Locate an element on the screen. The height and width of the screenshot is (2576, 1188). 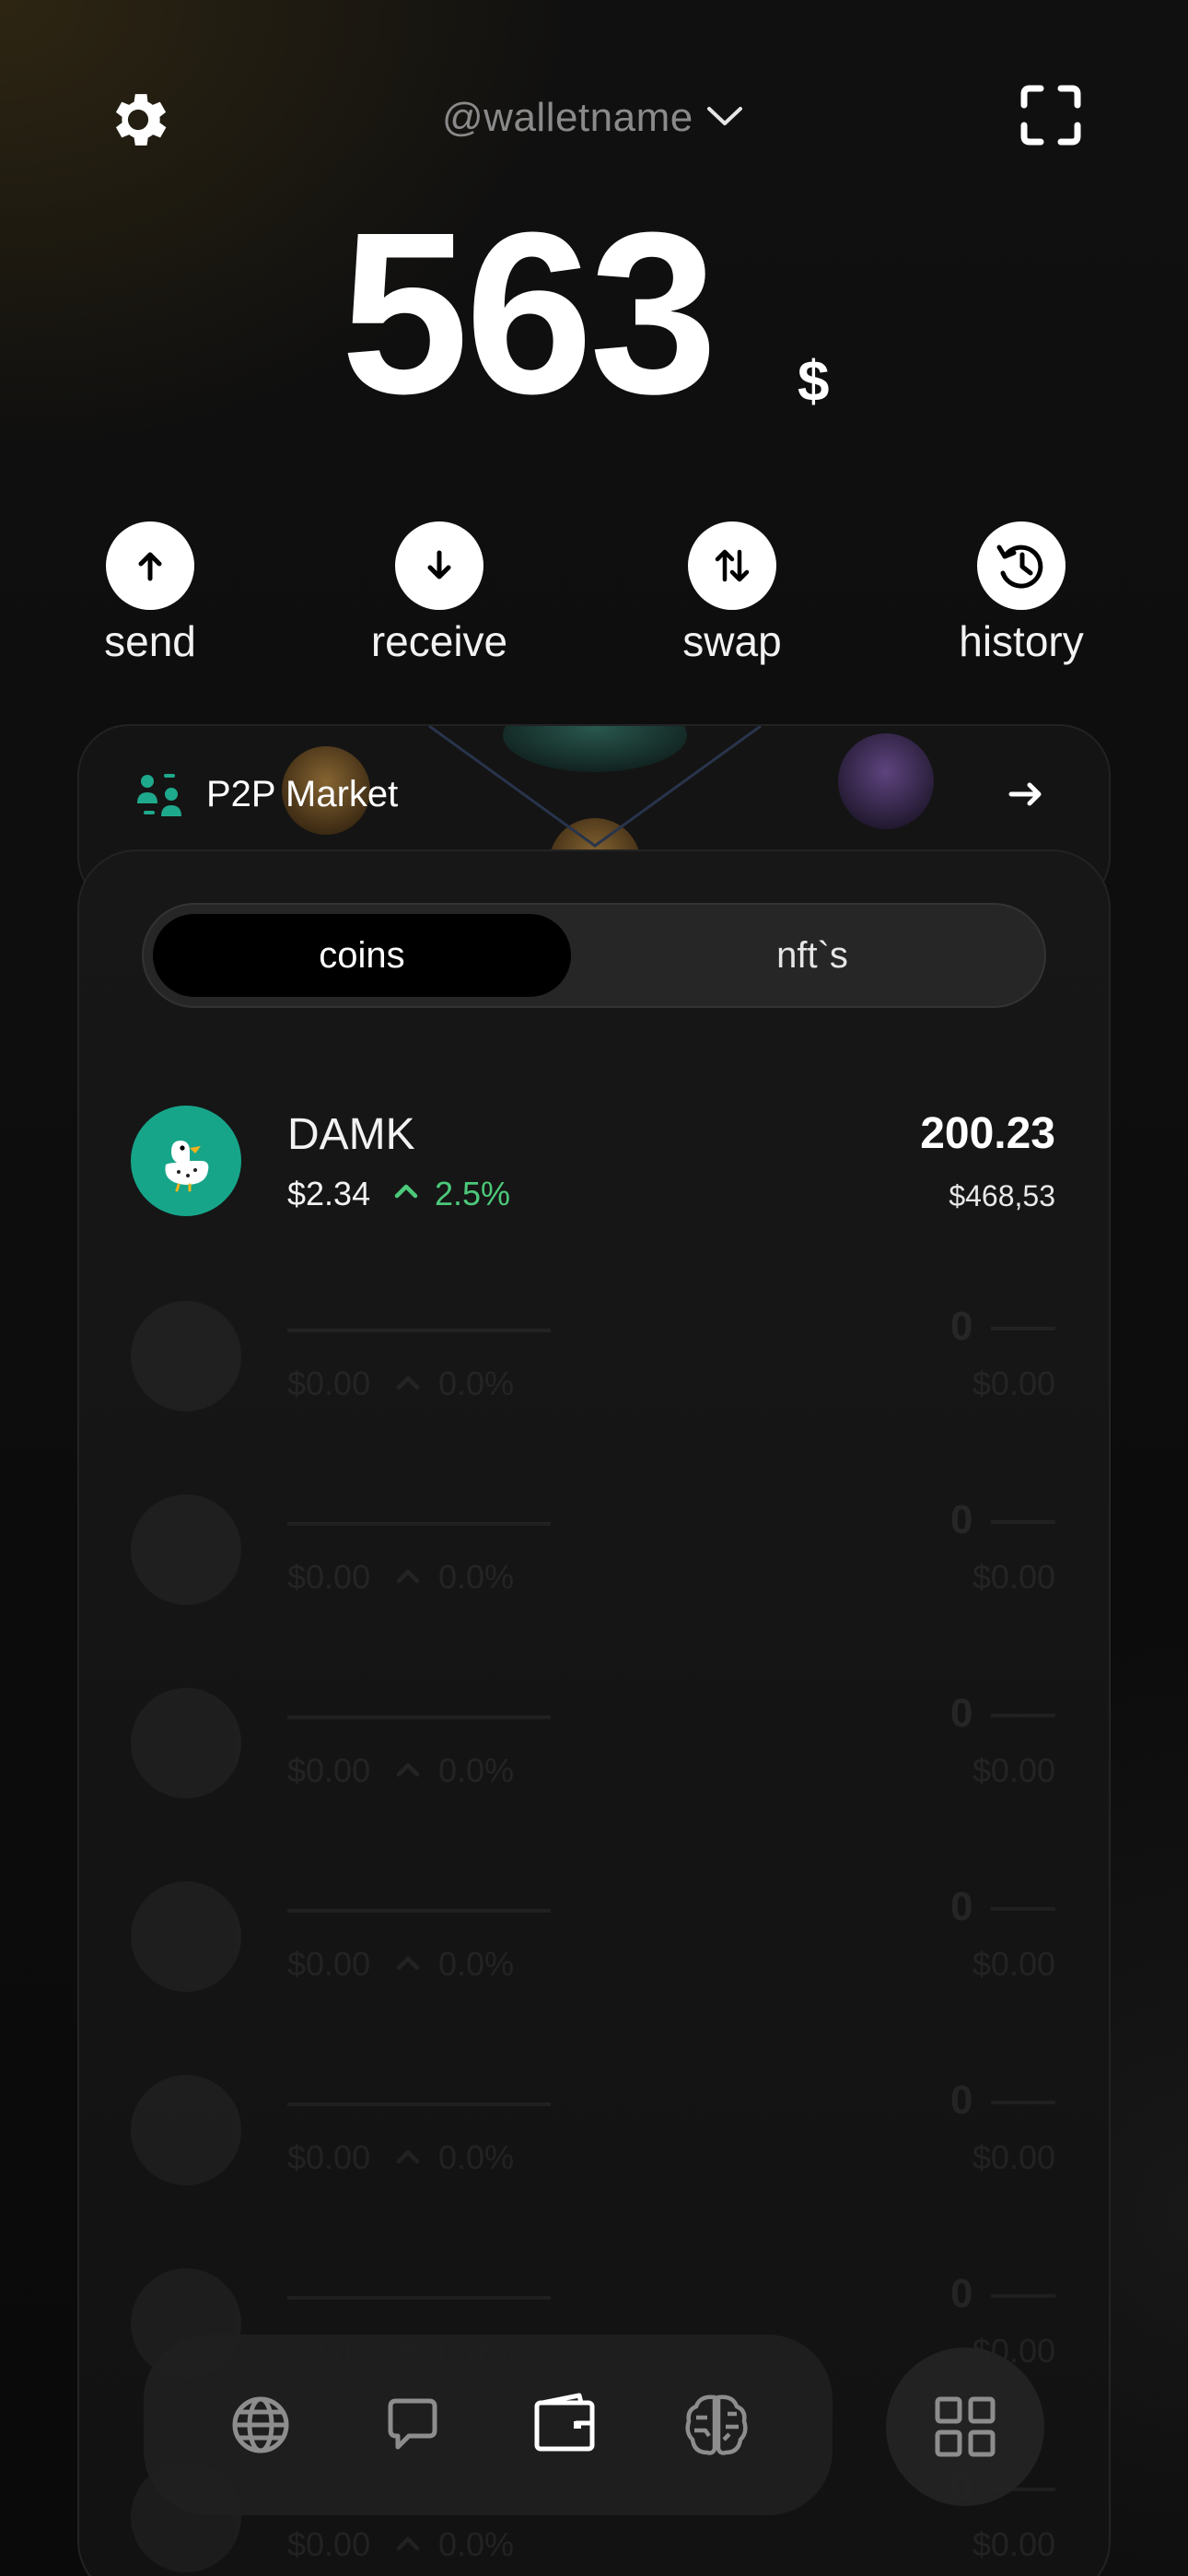
history-button: history is located at coordinates (1021, 599).